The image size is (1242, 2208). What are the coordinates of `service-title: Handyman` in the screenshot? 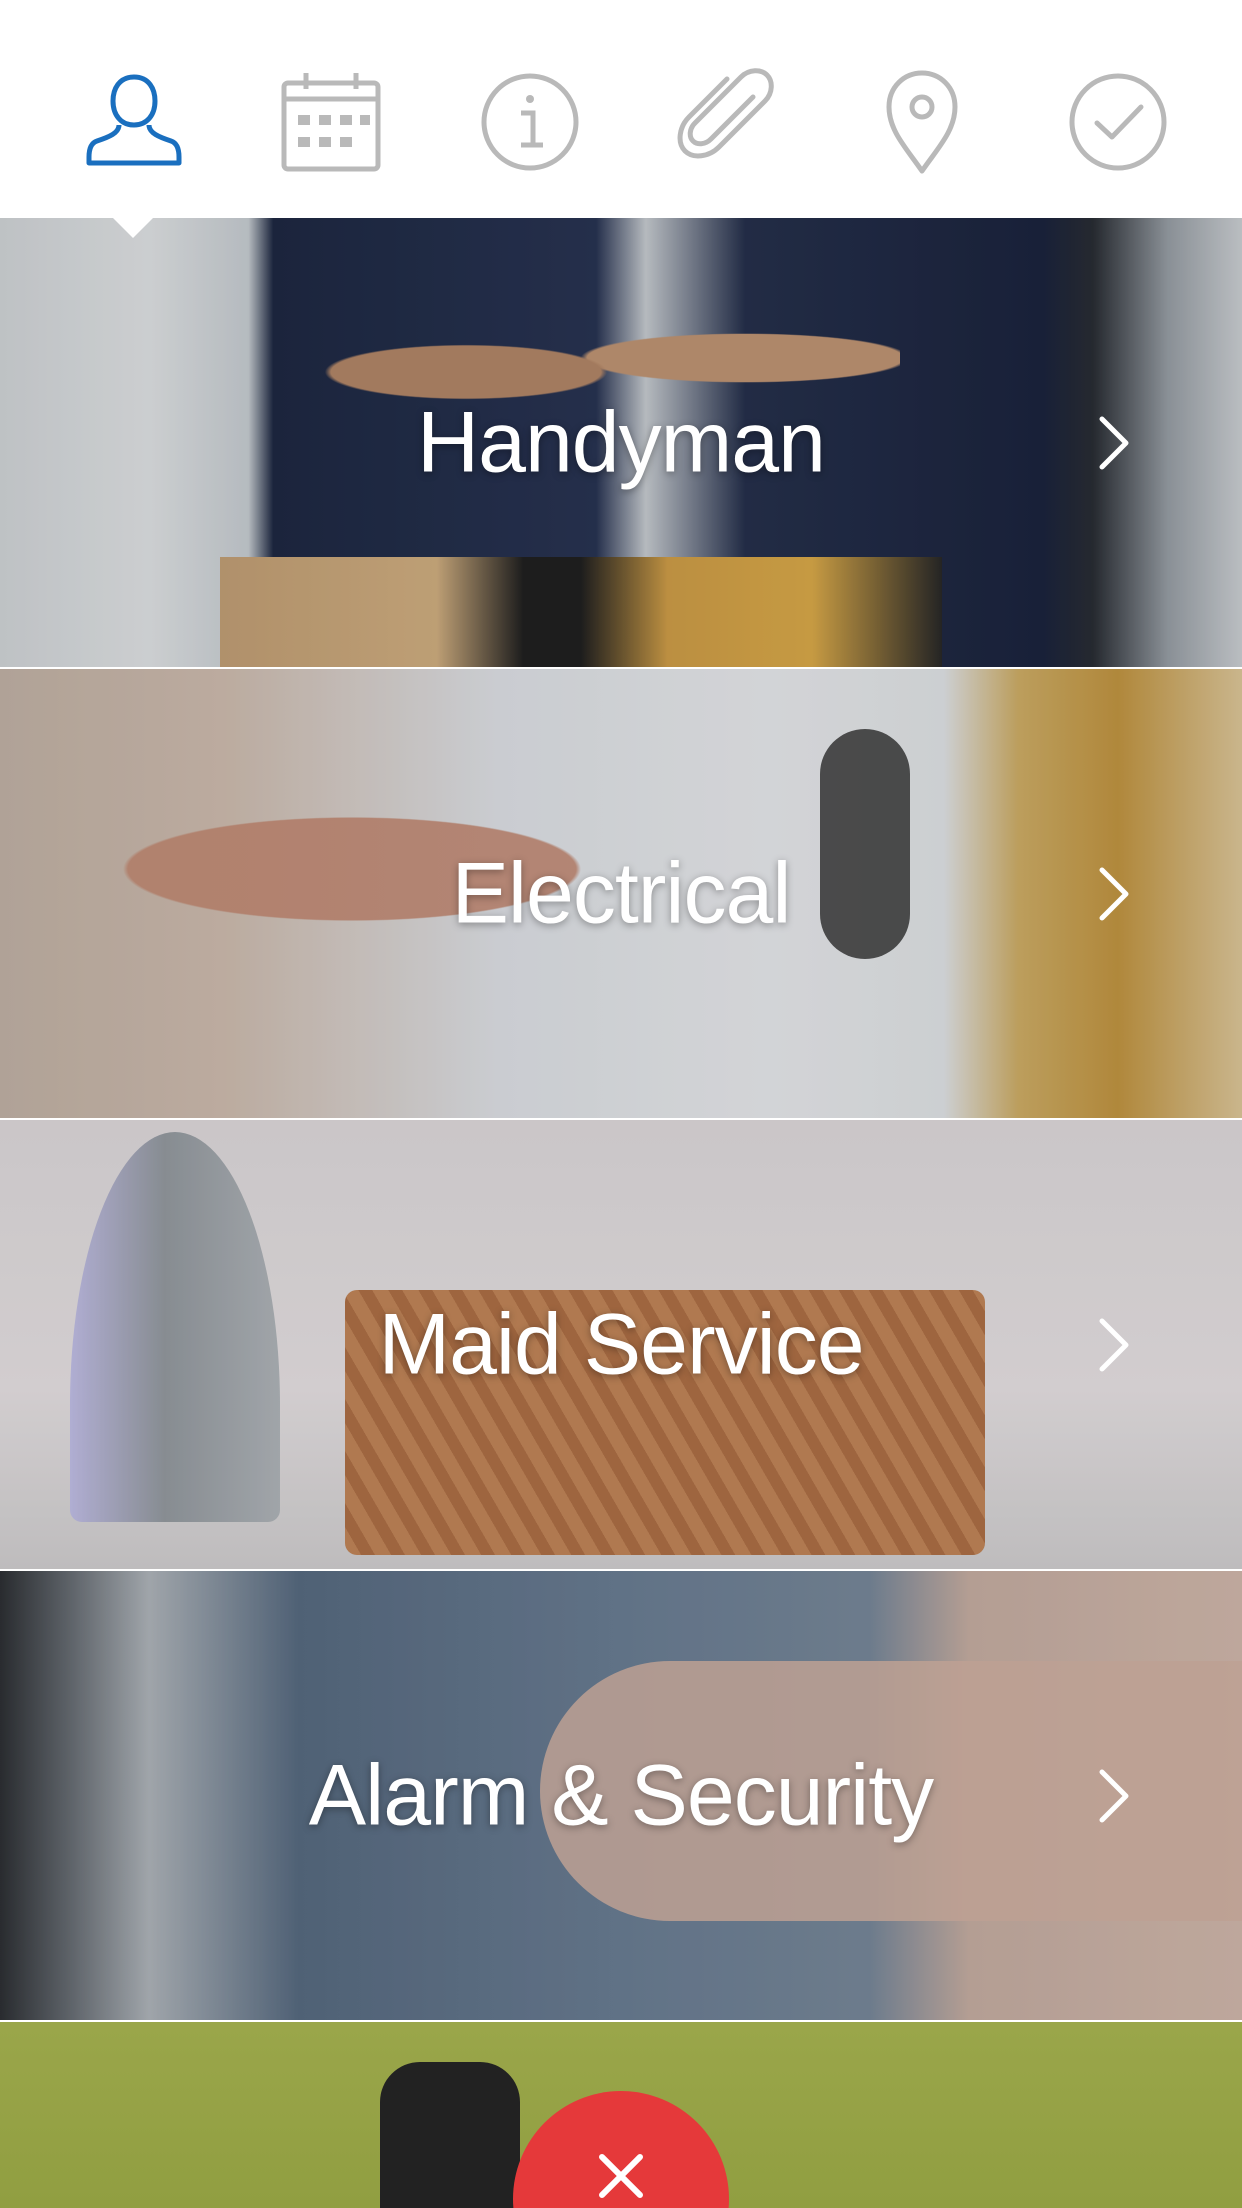 It's located at (621, 442).